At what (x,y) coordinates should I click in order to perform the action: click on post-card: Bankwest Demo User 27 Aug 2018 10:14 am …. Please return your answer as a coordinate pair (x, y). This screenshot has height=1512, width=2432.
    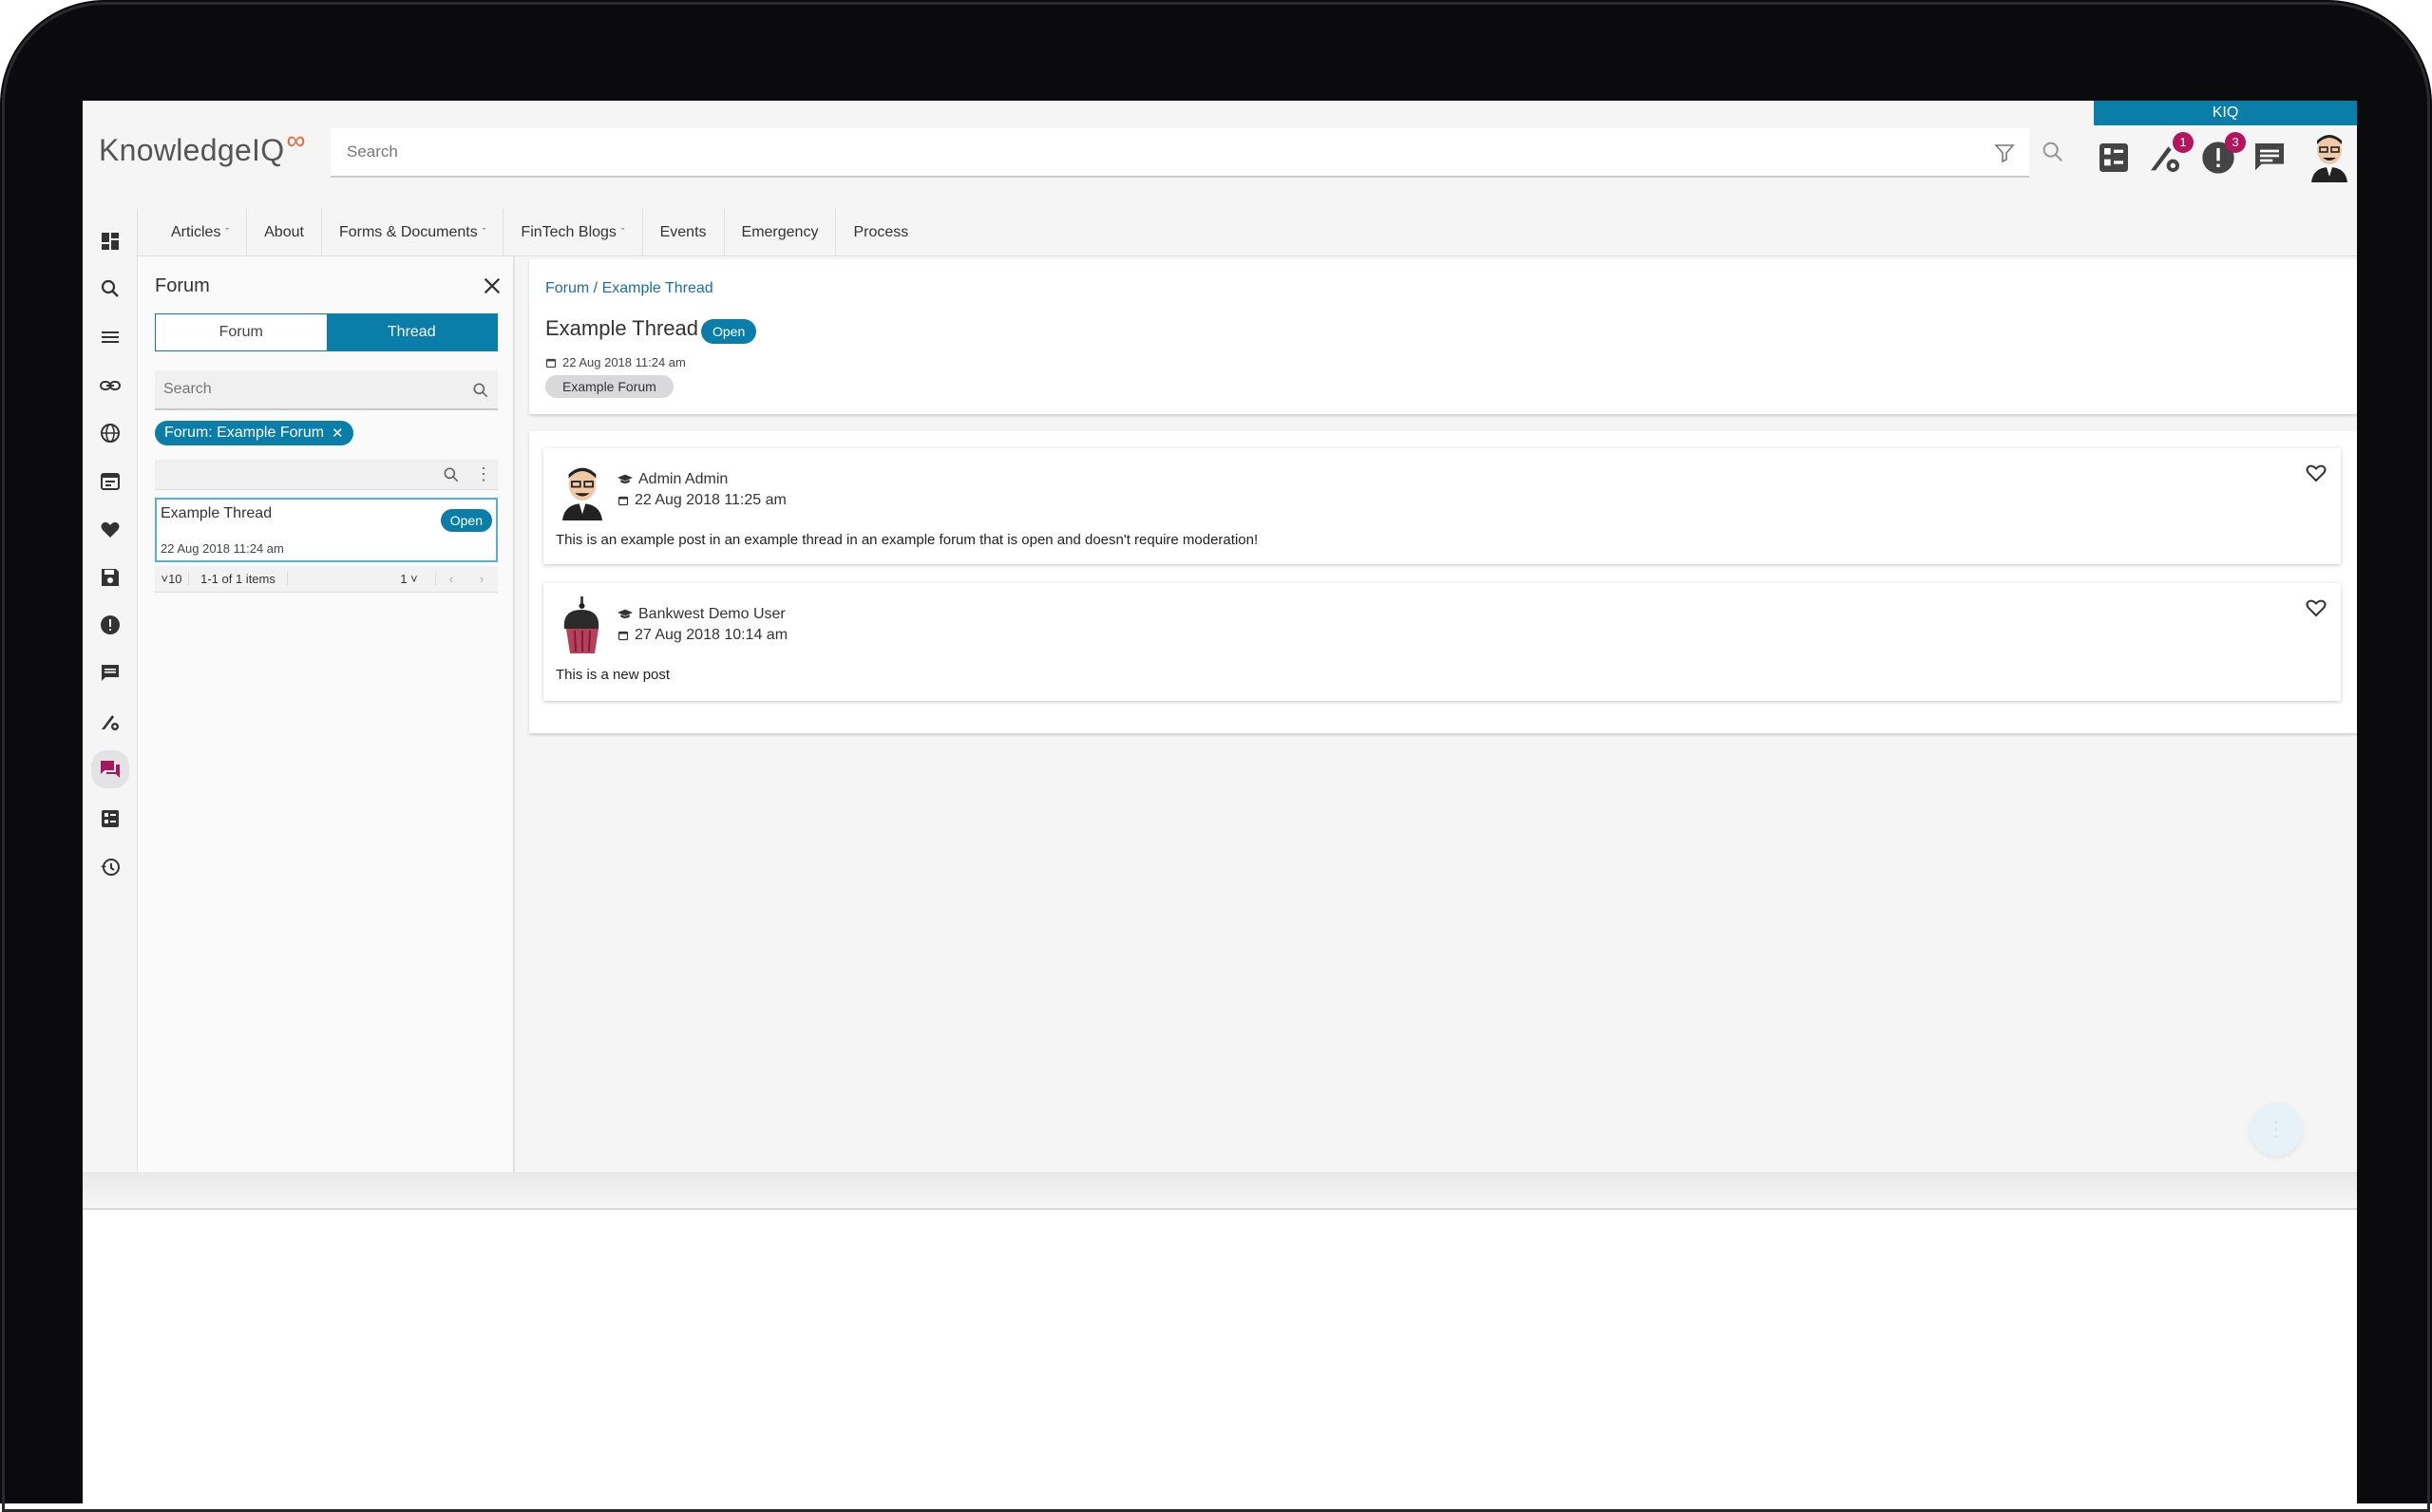
    Looking at the image, I should click on (1442, 642).